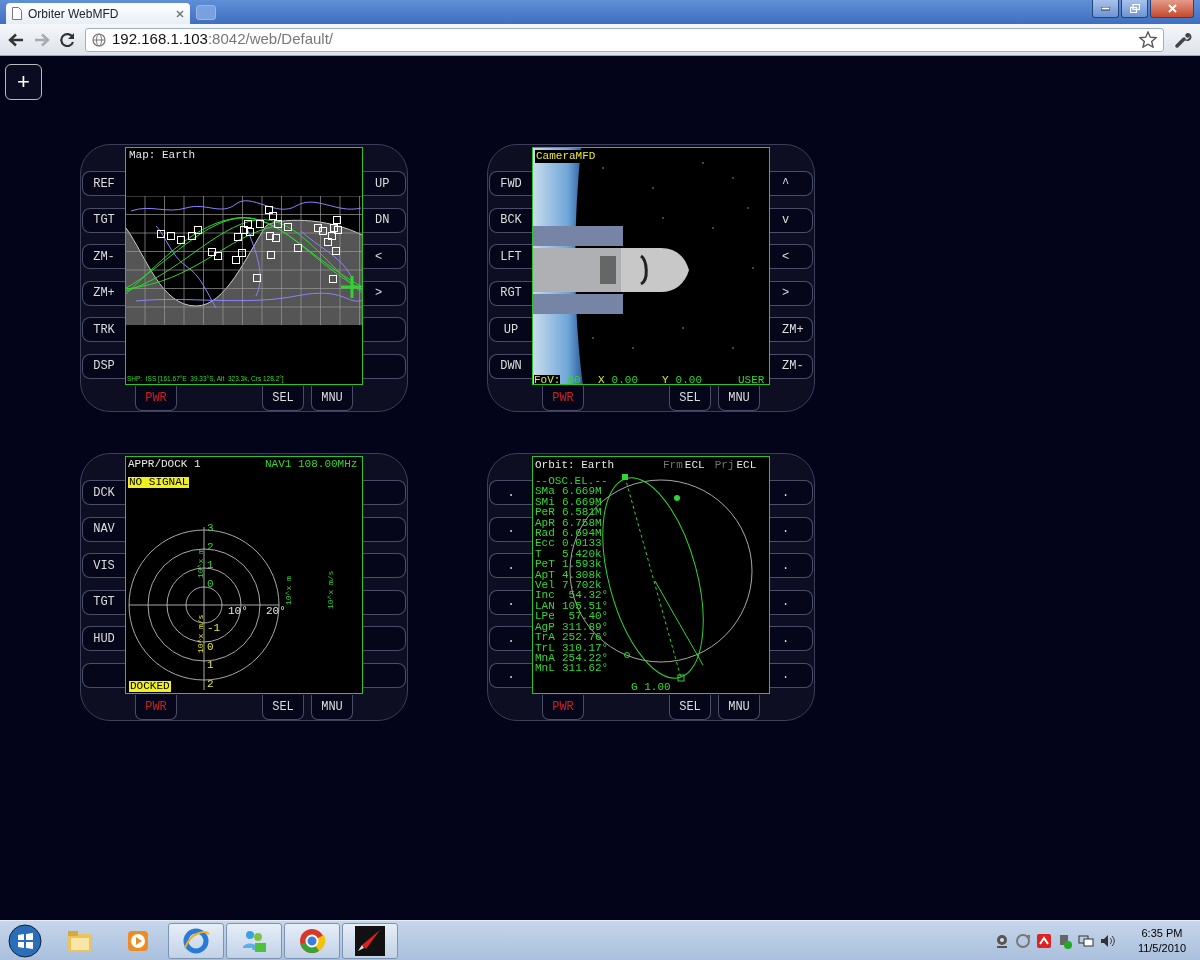 The height and width of the screenshot is (960, 1200). What do you see at coordinates (510, 256) in the screenshot?
I see `mfd-side-button: LFT` at bounding box center [510, 256].